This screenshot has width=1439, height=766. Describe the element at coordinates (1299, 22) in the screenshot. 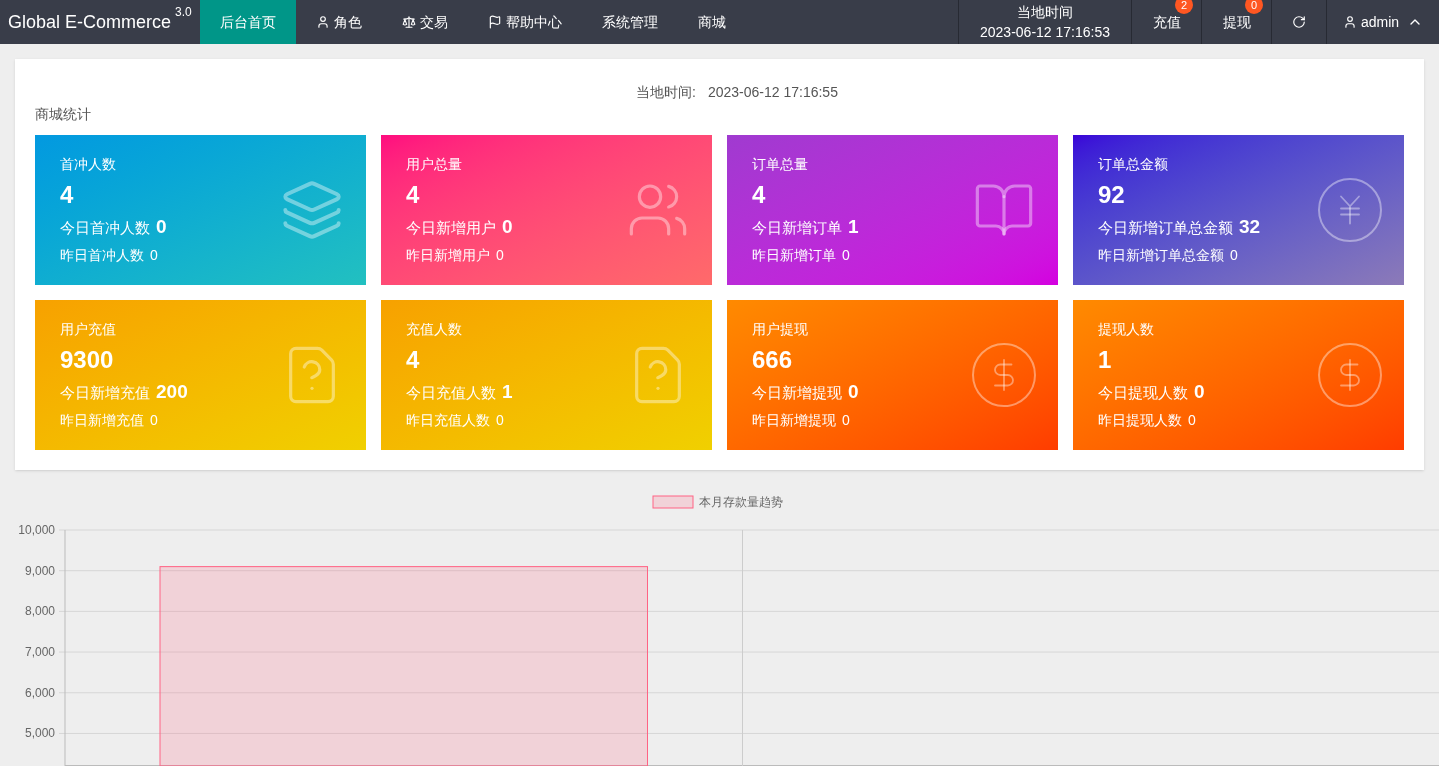

I see `refresh-icon` at that location.